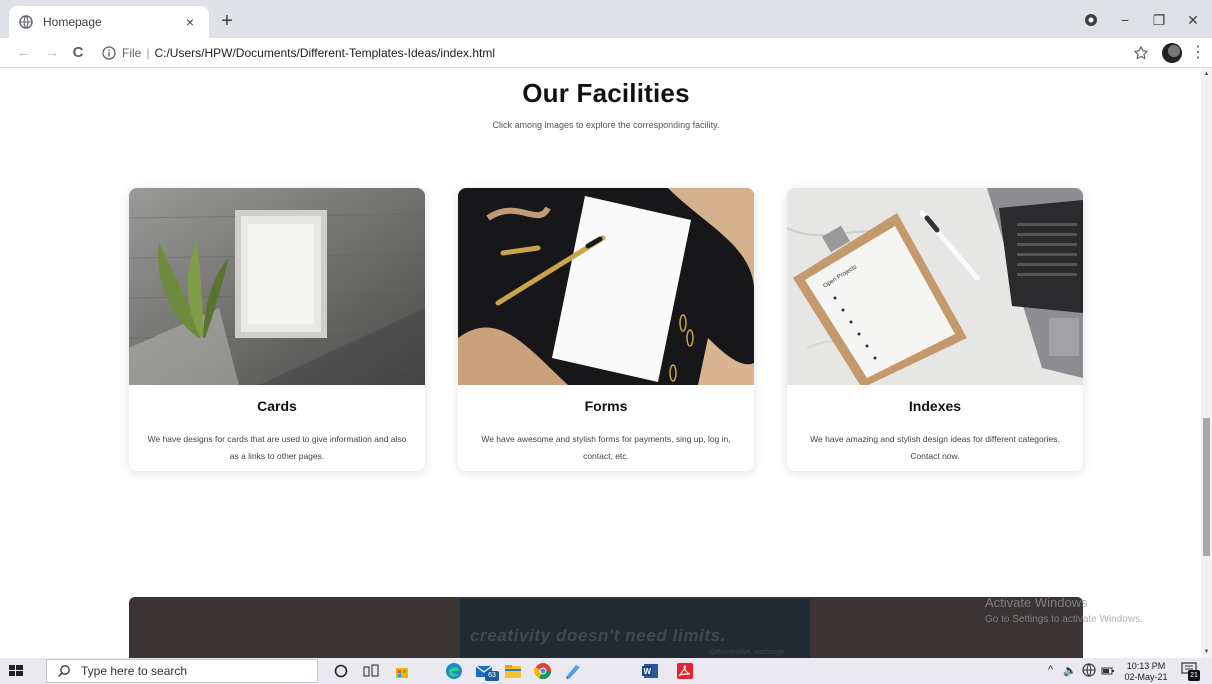 The width and height of the screenshot is (1212, 684). What do you see at coordinates (132, 53) in the screenshot?
I see `address-scheme: File` at bounding box center [132, 53].